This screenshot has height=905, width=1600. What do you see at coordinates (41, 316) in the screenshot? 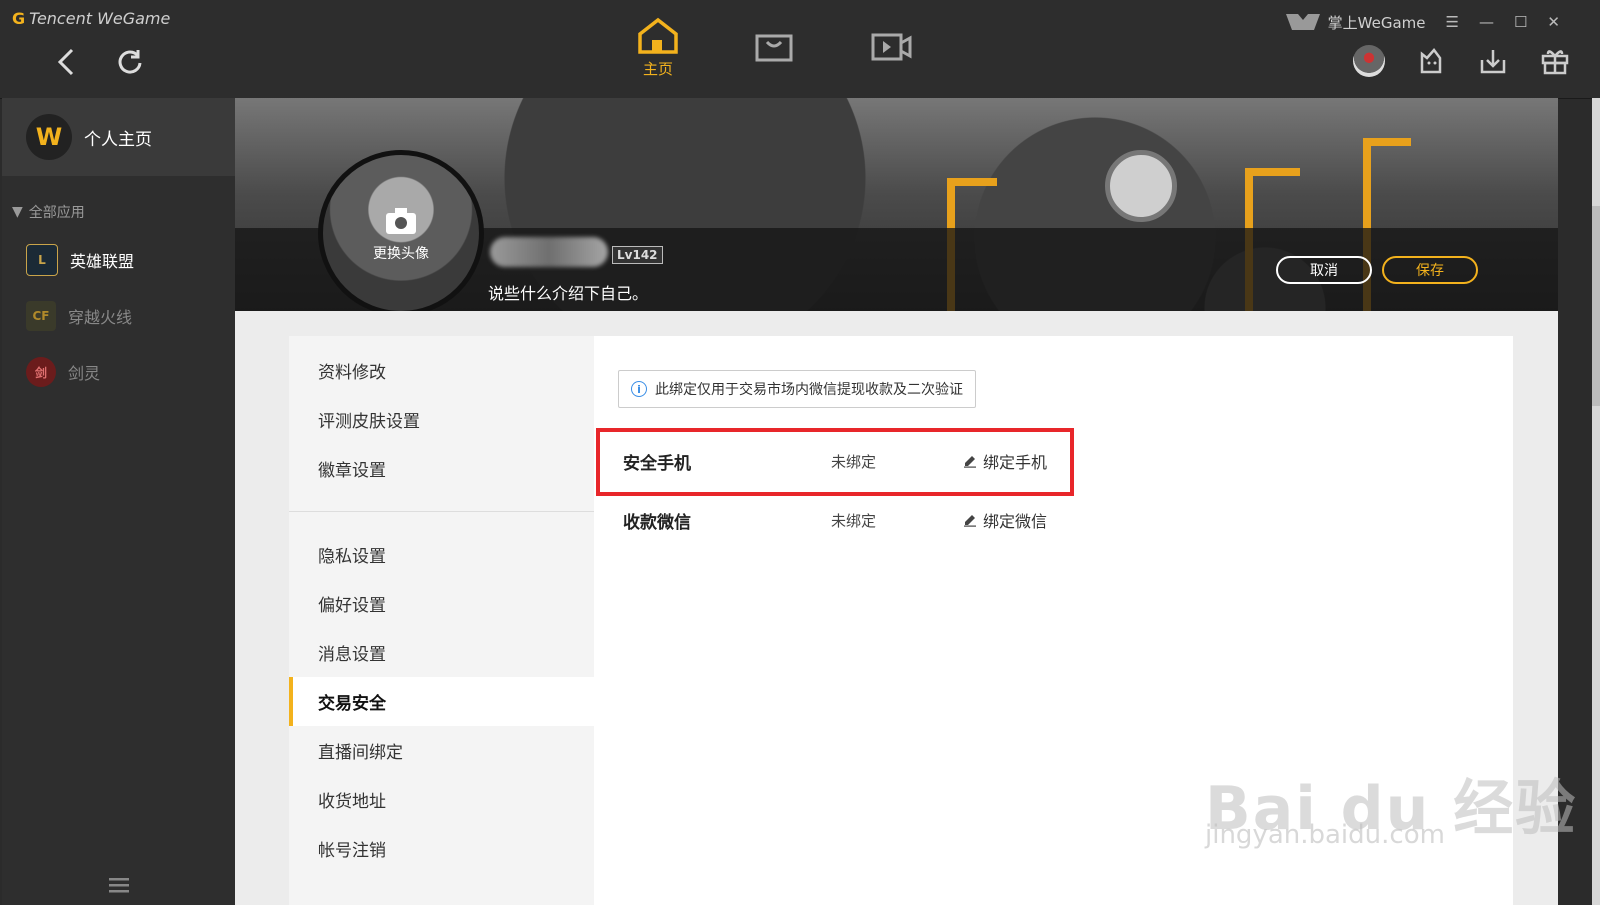
I see `crossfire-icon: CF` at bounding box center [41, 316].